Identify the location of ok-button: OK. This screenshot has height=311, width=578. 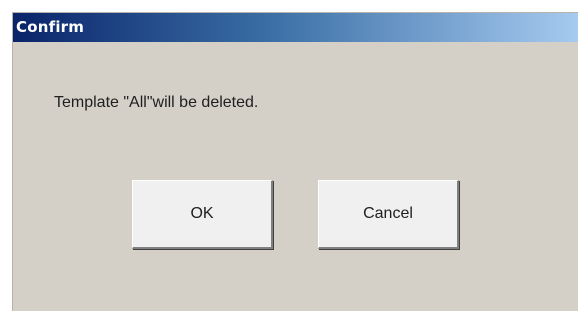
(202, 214).